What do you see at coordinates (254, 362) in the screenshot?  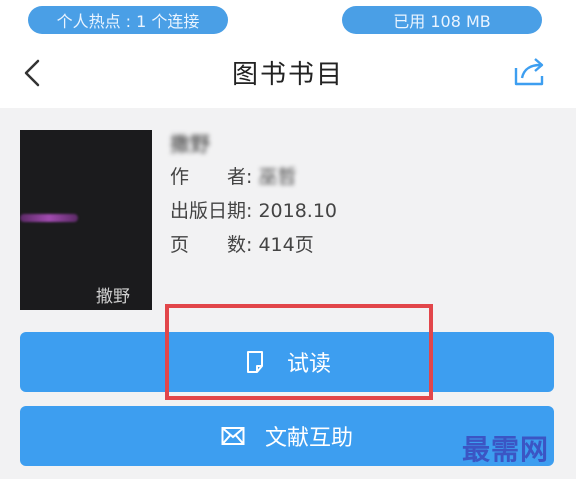 I see `document-icon` at bounding box center [254, 362].